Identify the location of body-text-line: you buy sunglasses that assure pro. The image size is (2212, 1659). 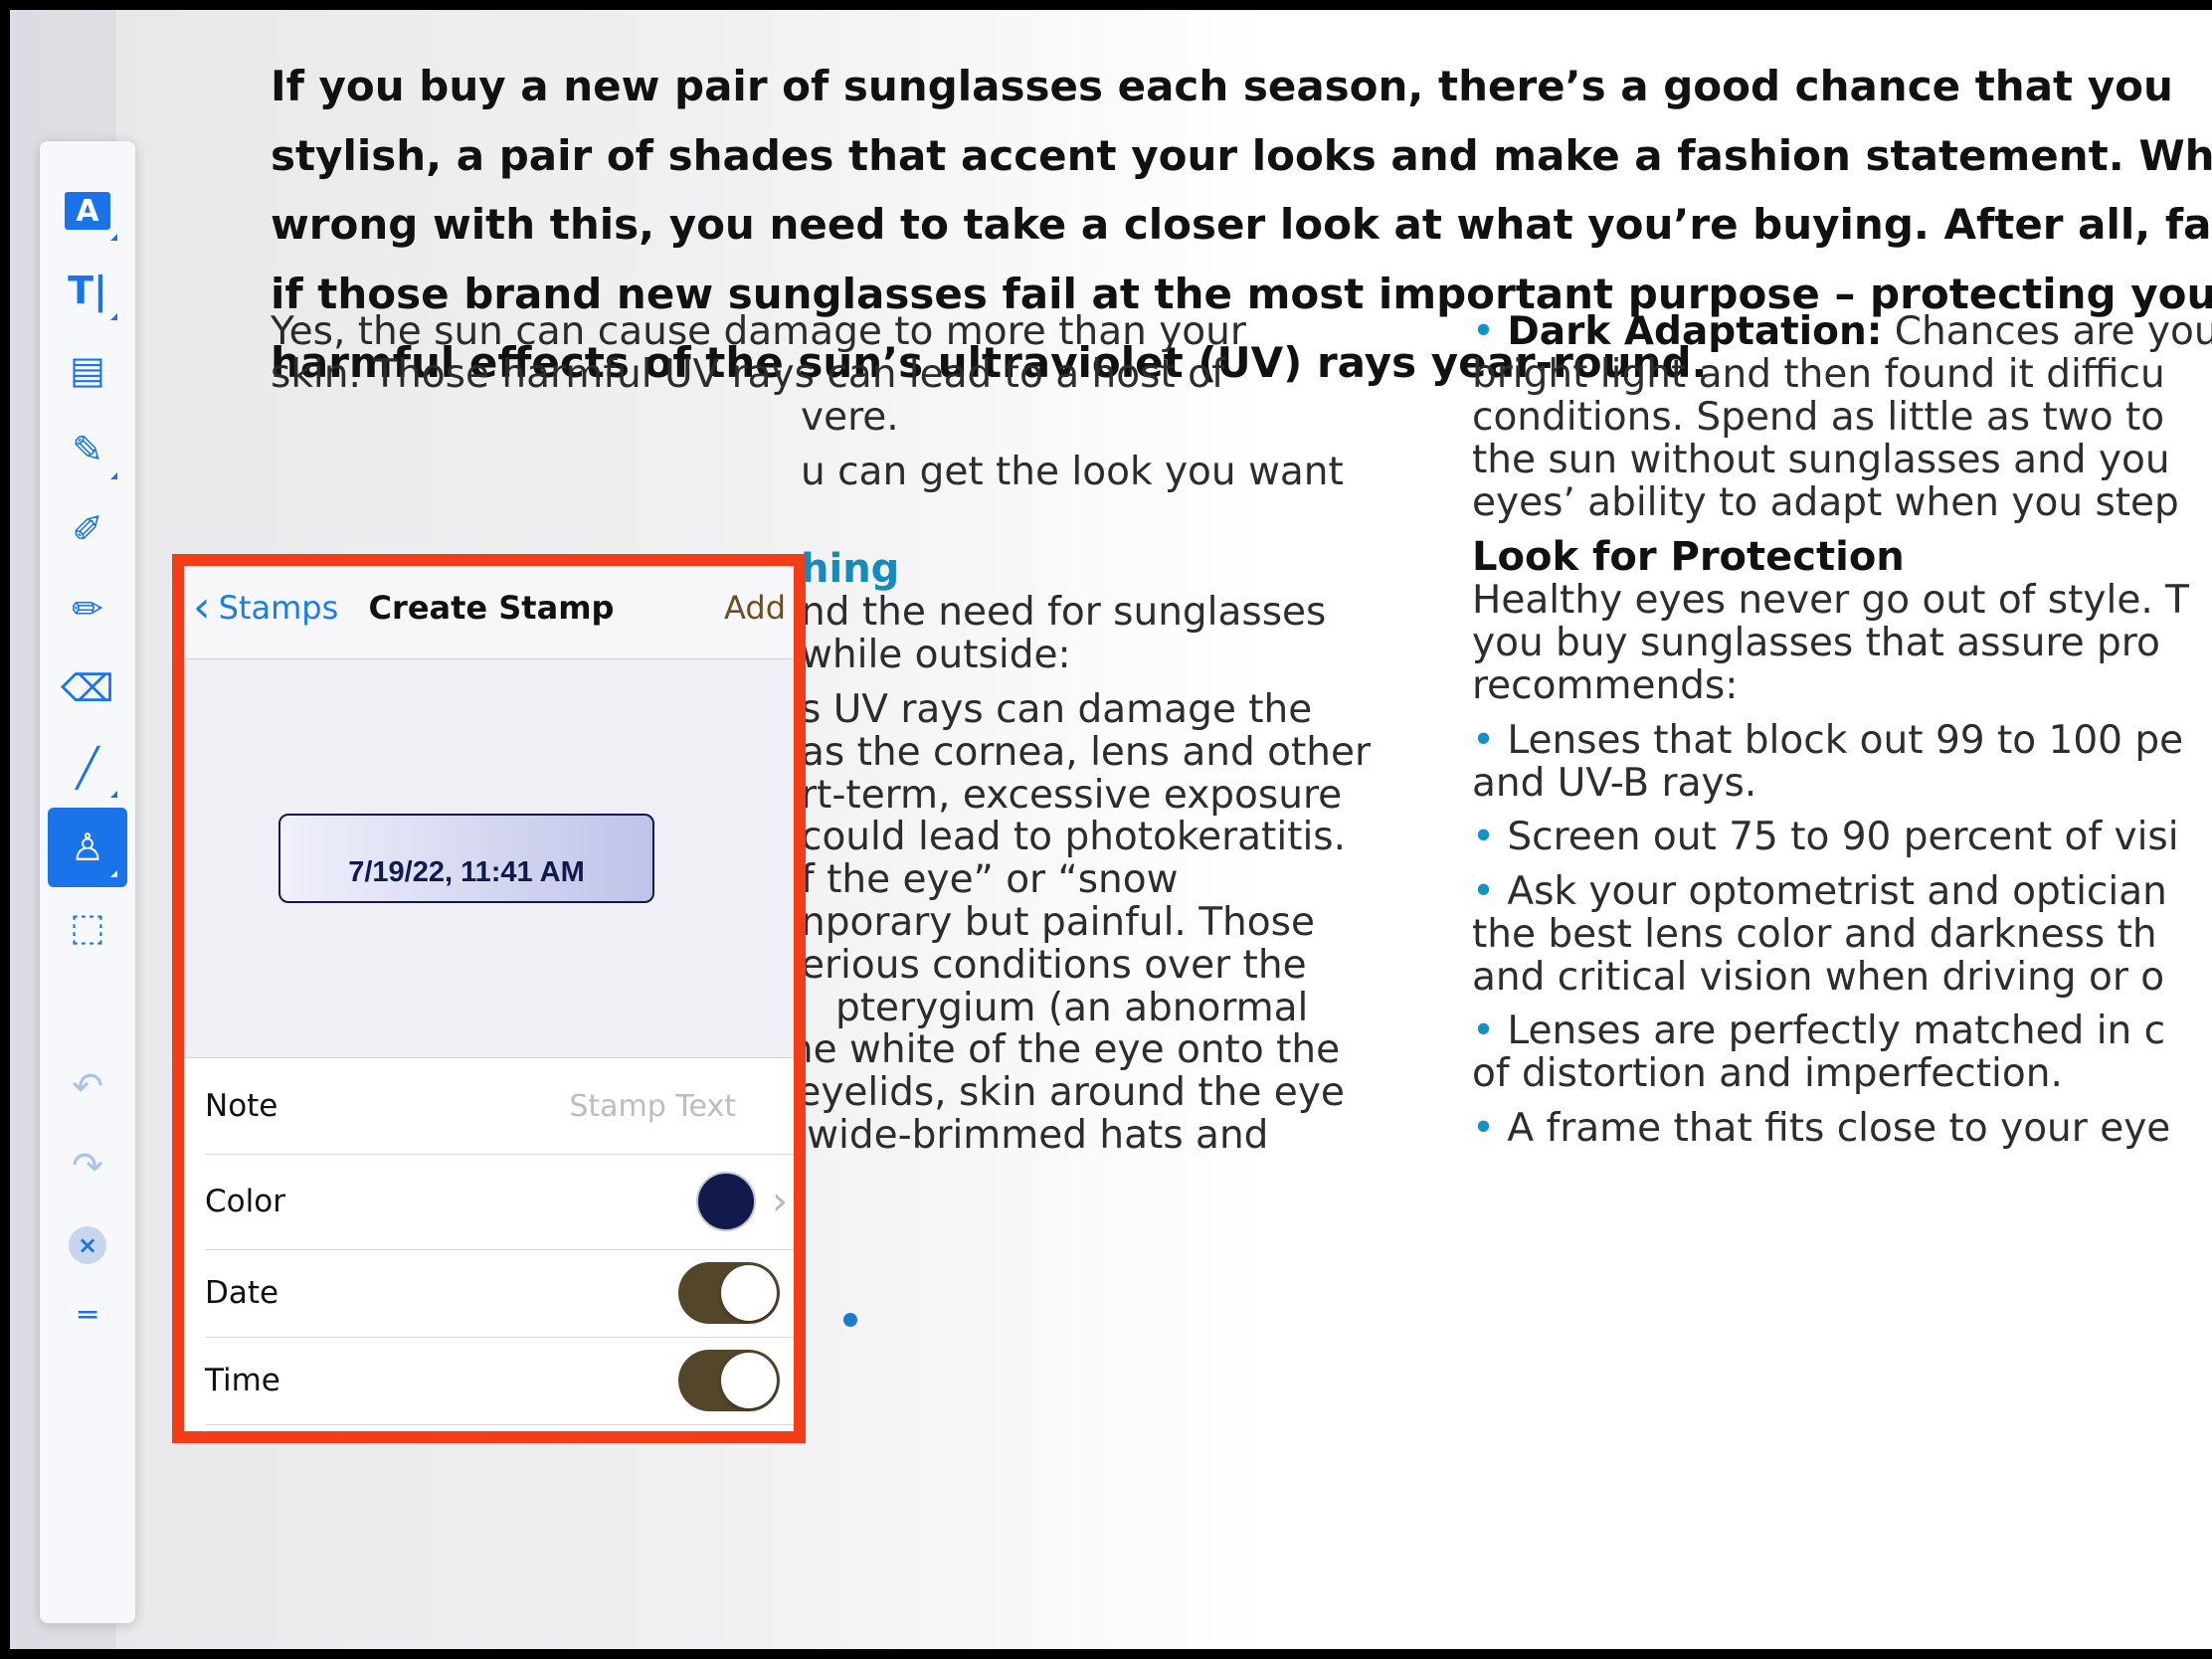
(1816, 643).